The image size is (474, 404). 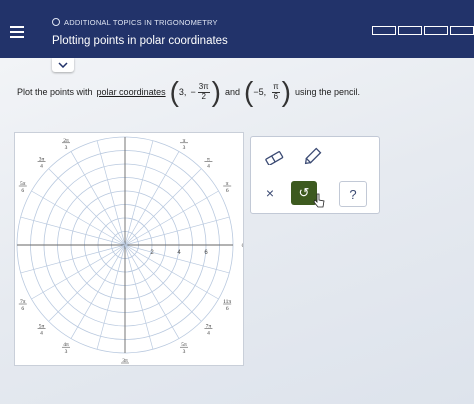 What do you see at coordinates (182, 92) in the screenshot?
I see `point1-radius: 3,` at bounding box center [182, 92].